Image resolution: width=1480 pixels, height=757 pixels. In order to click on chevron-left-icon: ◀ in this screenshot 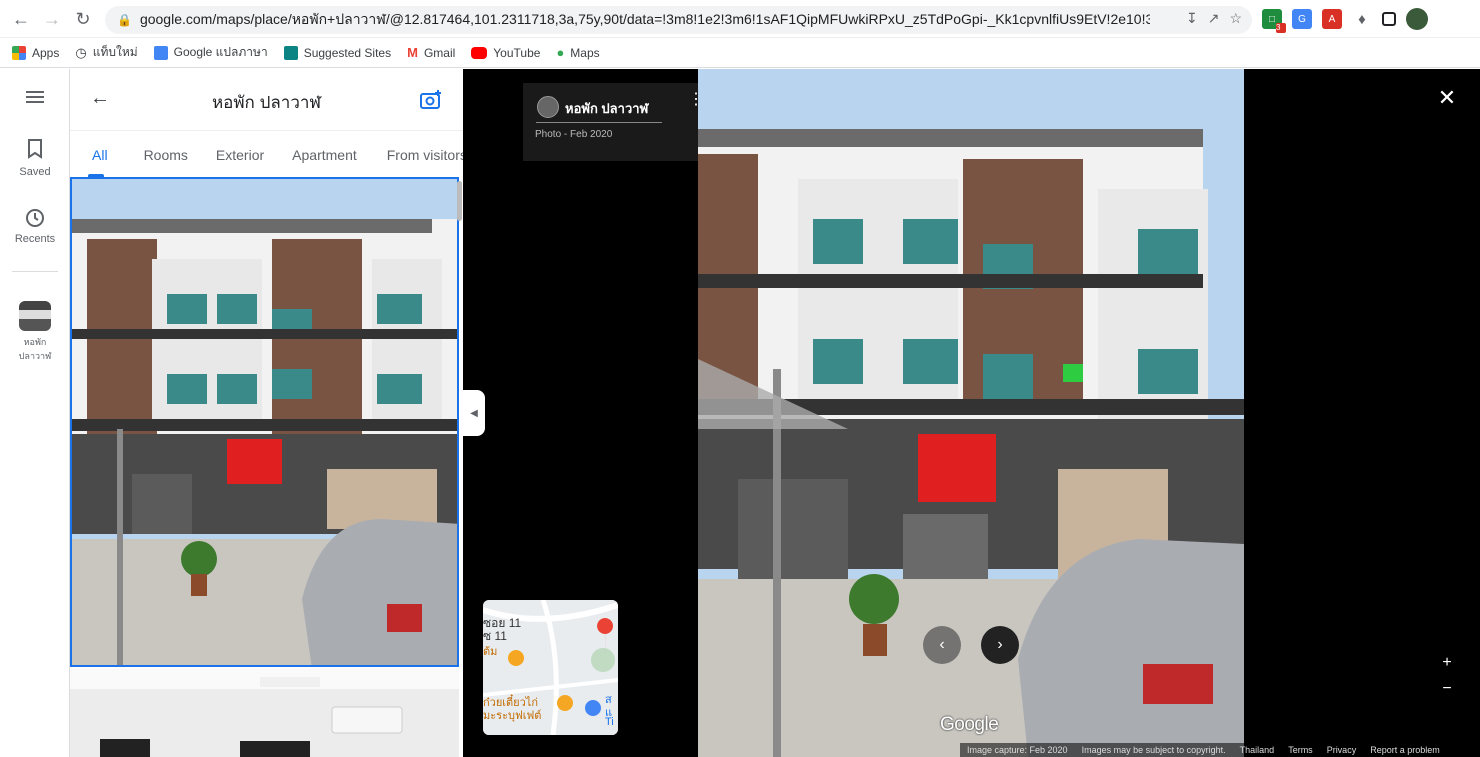, I will do `click(474, 413)`.